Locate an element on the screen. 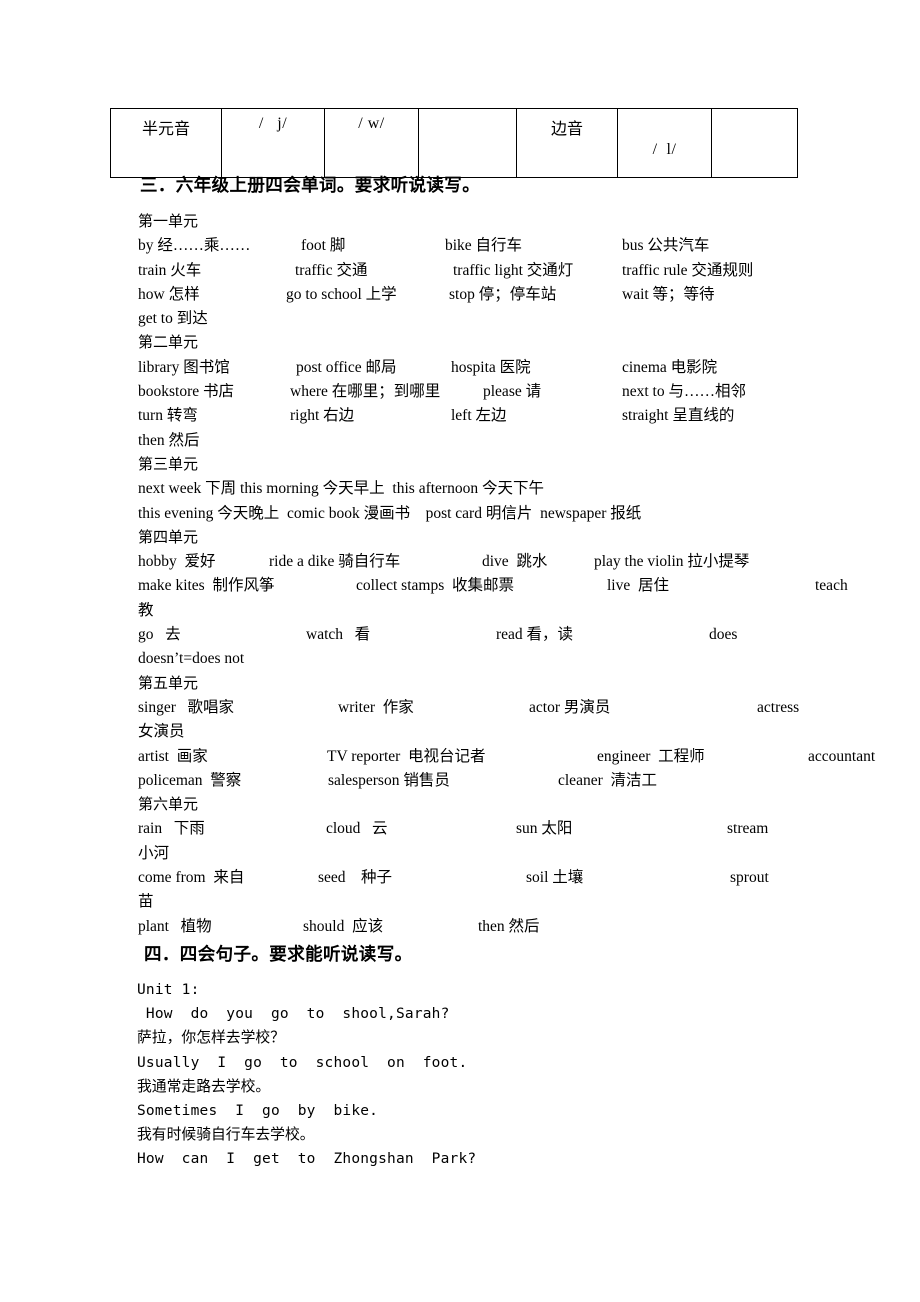  vocabulary-entry: go 去 is located at coordinates (159, 635).